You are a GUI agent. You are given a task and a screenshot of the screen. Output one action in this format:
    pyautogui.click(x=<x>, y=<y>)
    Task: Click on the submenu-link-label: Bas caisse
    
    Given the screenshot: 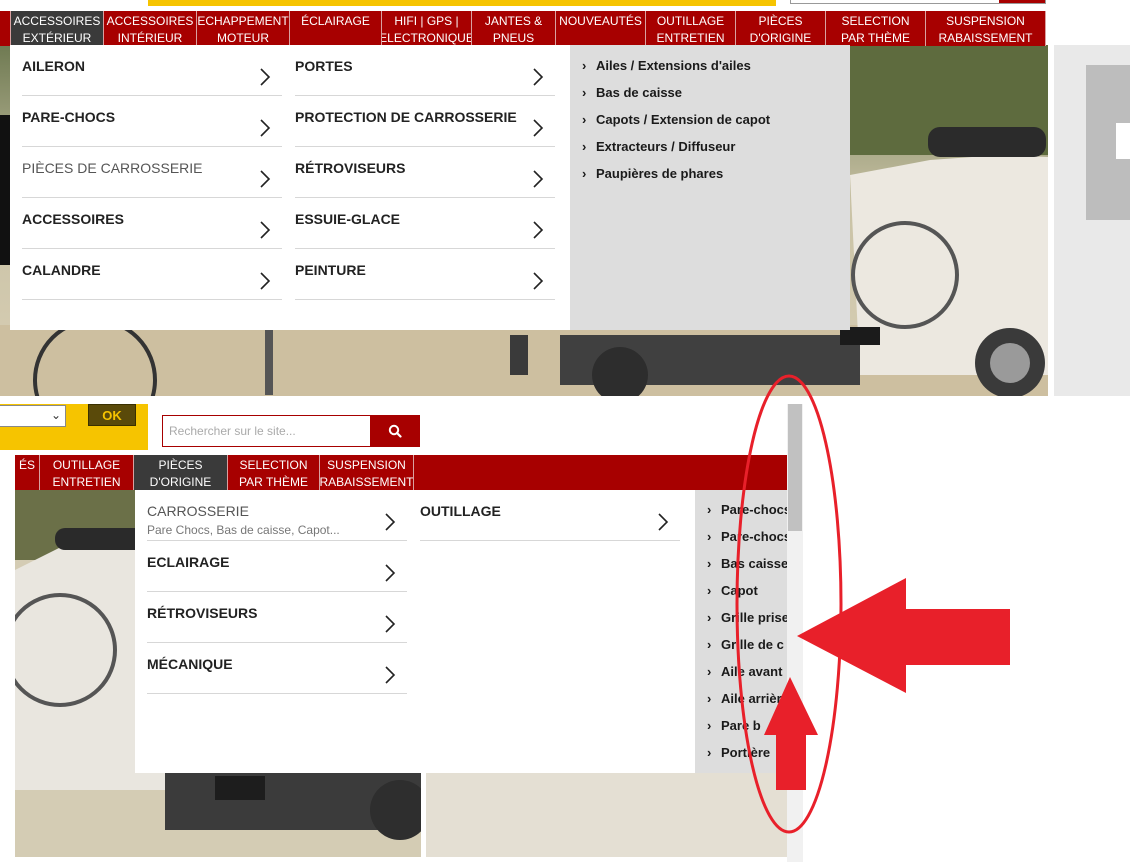 What is the action you would take?
    pyautogui.click(x=754, y=563)
    